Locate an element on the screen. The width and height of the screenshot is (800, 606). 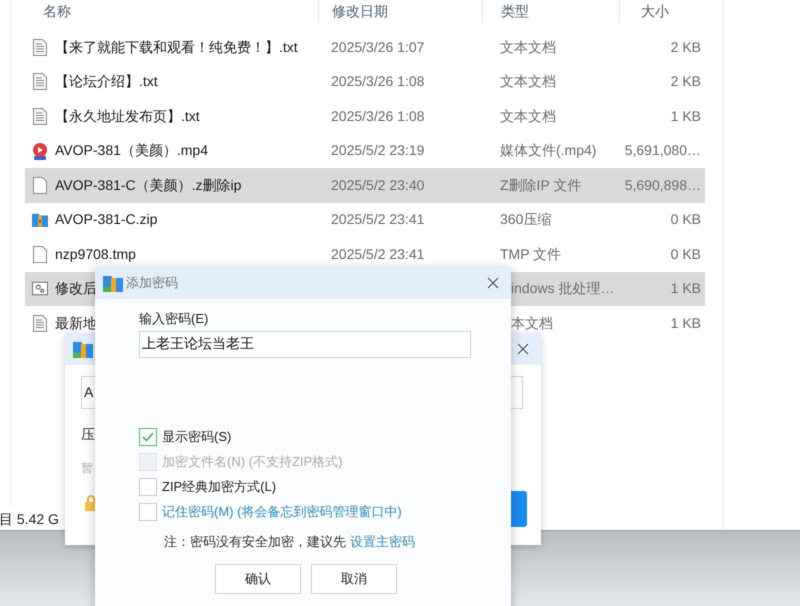
status-text: 目 5.42 G is located at coordinates (29, 519).